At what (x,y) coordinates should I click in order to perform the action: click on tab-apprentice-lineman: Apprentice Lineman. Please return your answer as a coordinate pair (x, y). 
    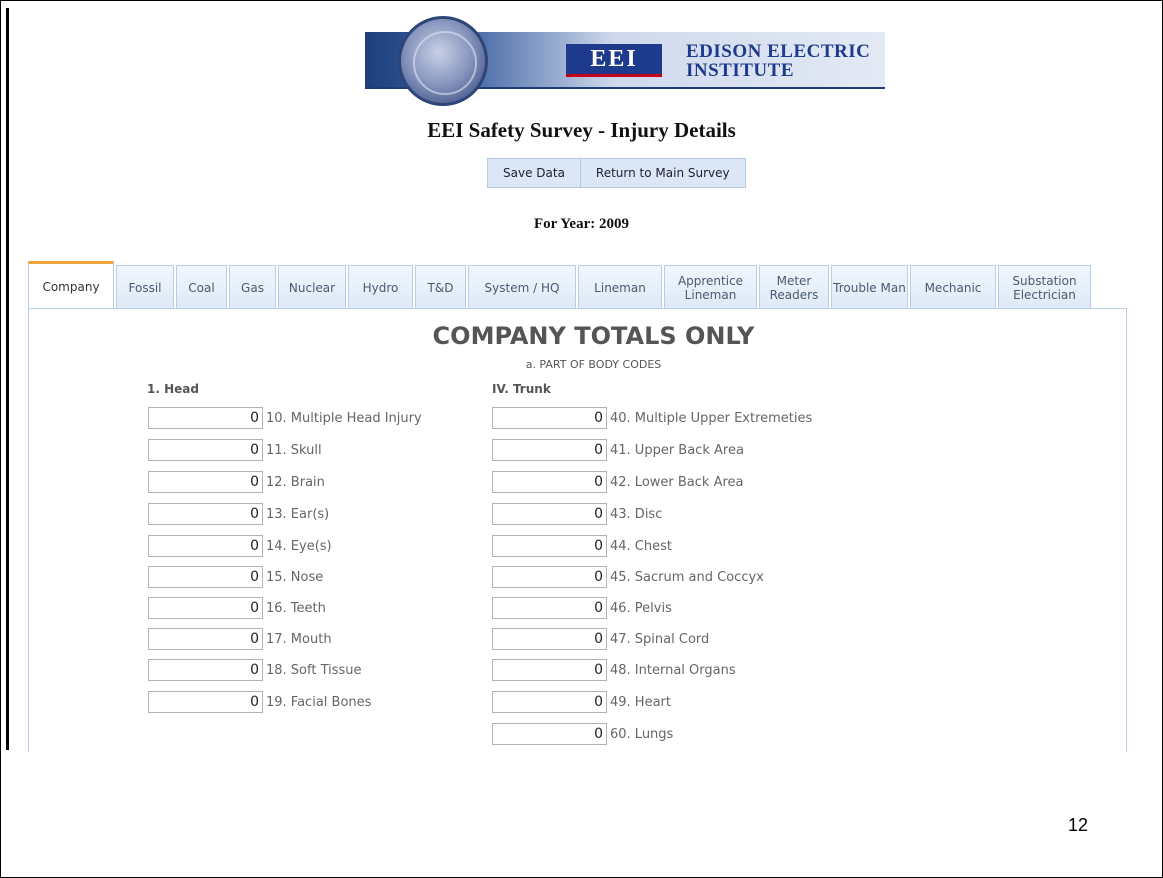
    Looking at the image, I should click on (710, 287).